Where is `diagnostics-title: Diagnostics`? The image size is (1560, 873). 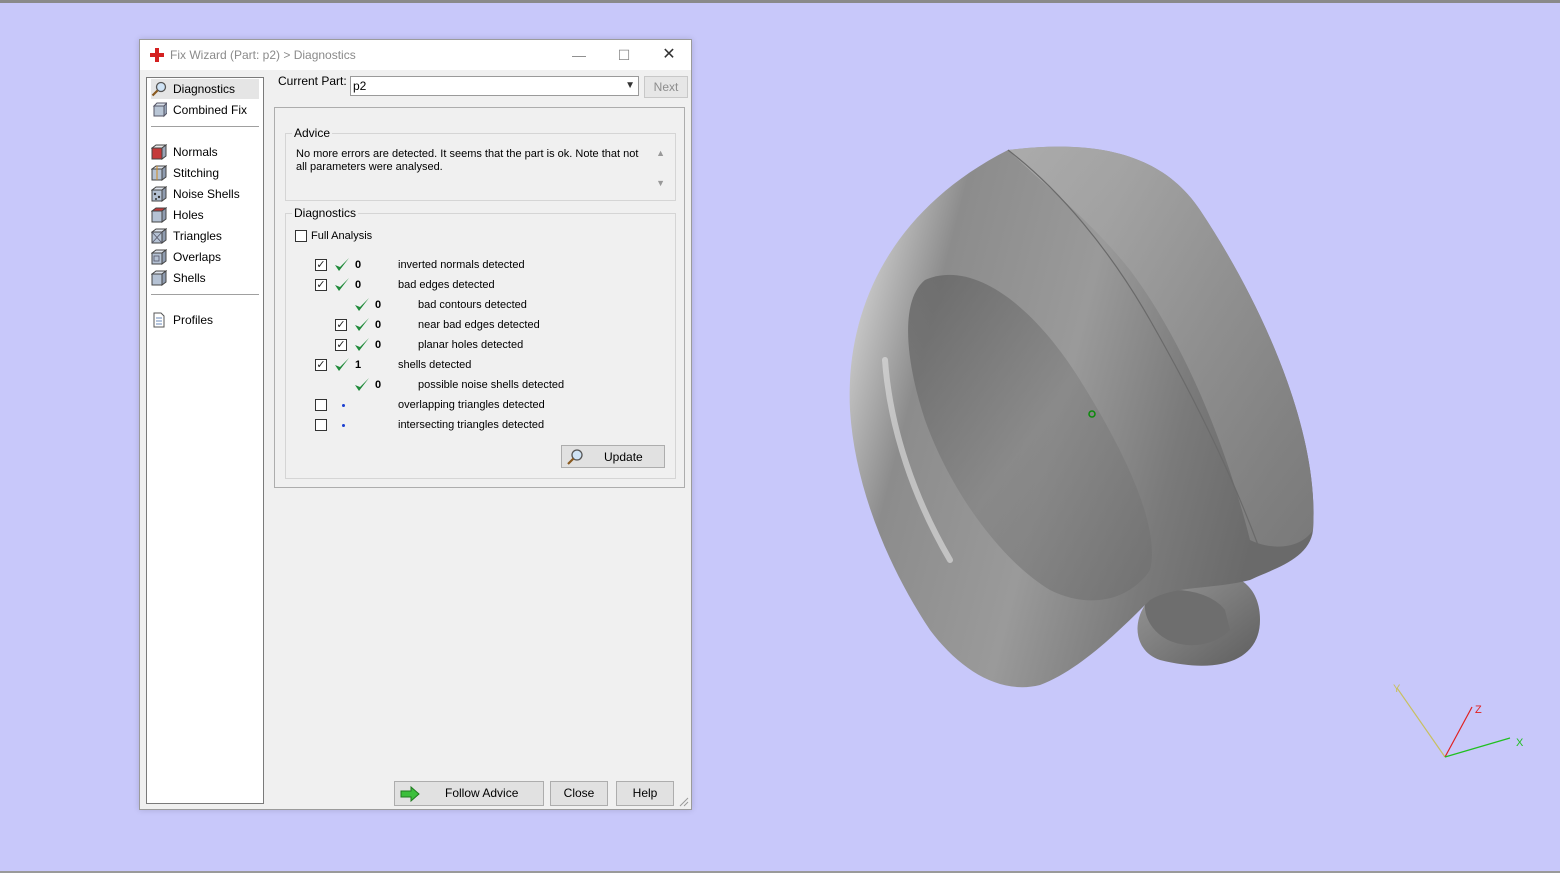
diagnostics-title: Diagnostics is located at coordinates (325, 213).